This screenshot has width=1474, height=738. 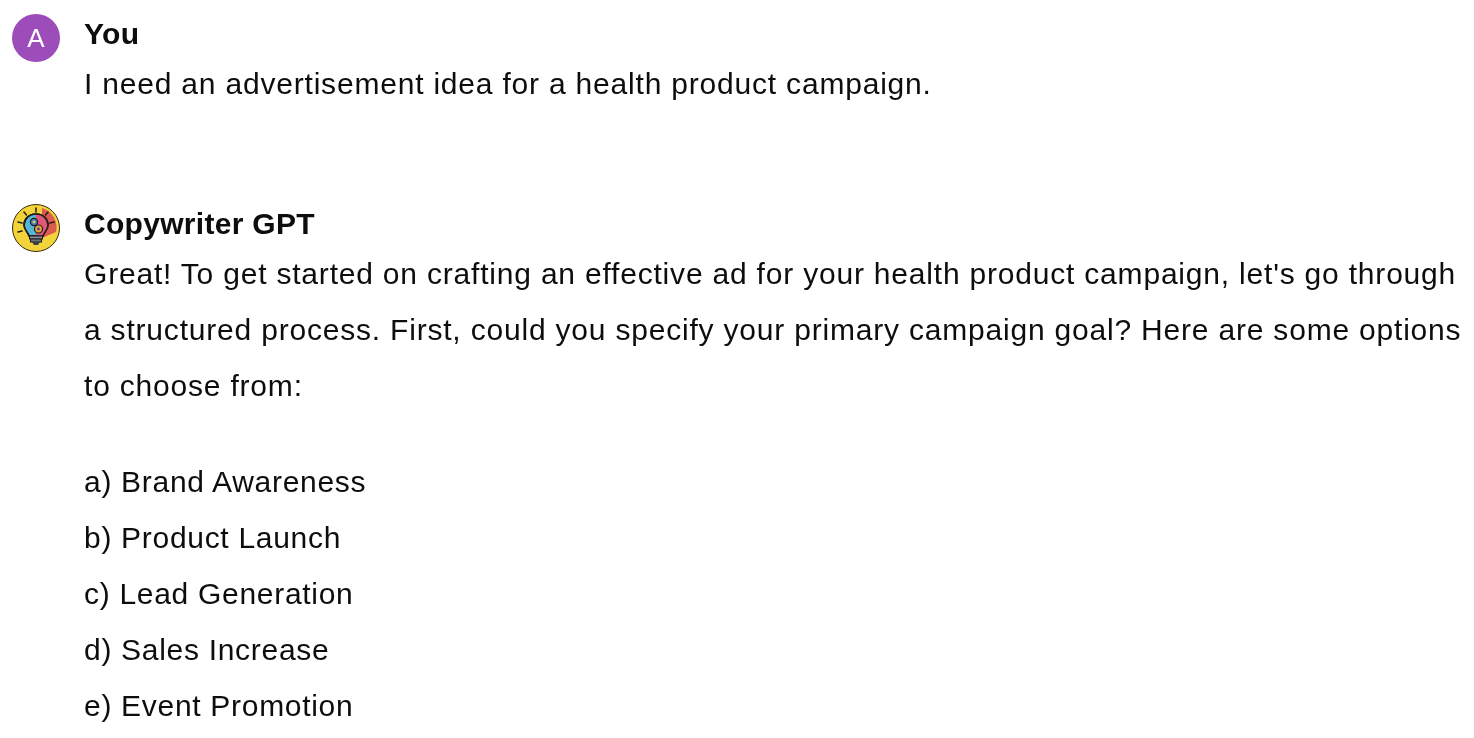 What do you see at coordinates (36, 38) in the screenshot?
I see `user-avatar: A` at bounding box center [36, 38].